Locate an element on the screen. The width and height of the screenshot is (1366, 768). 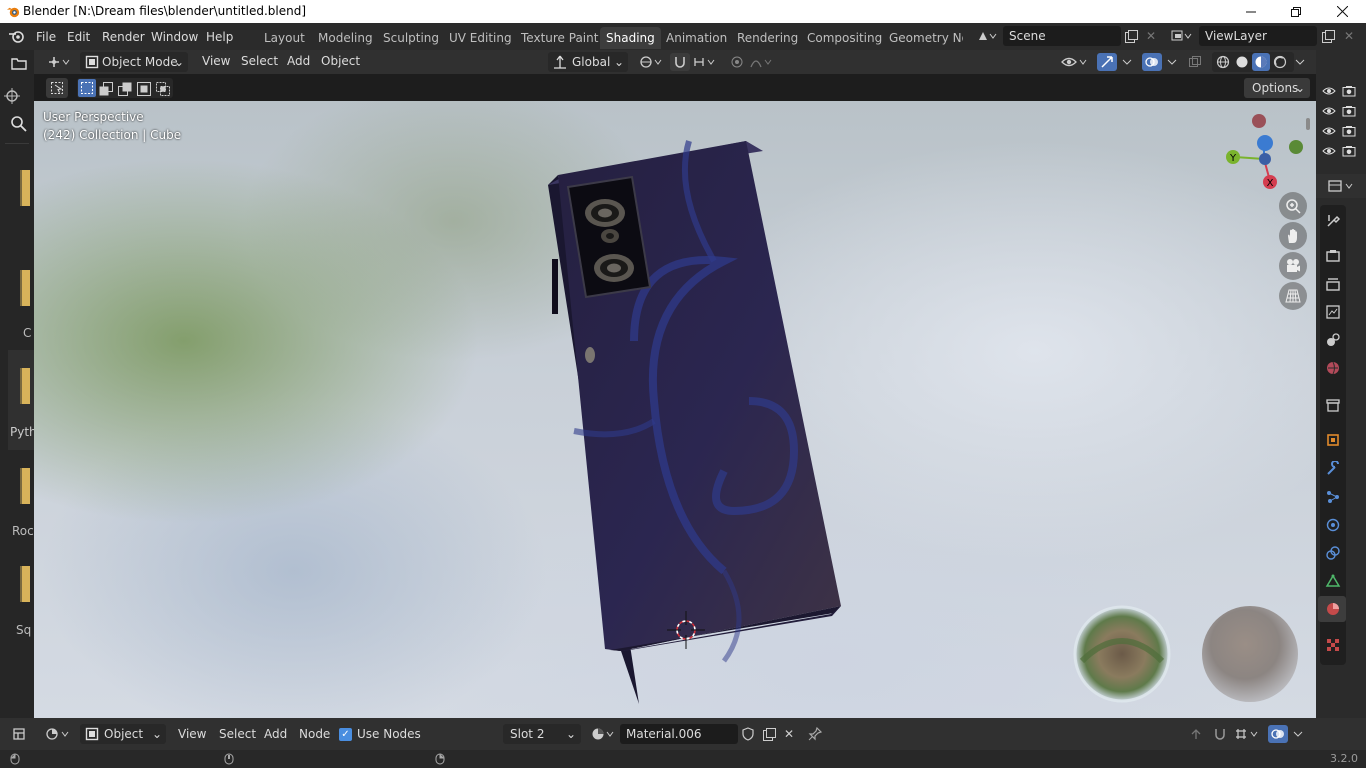
view-layer-selector-icon is located at coordinates (1182, 36).